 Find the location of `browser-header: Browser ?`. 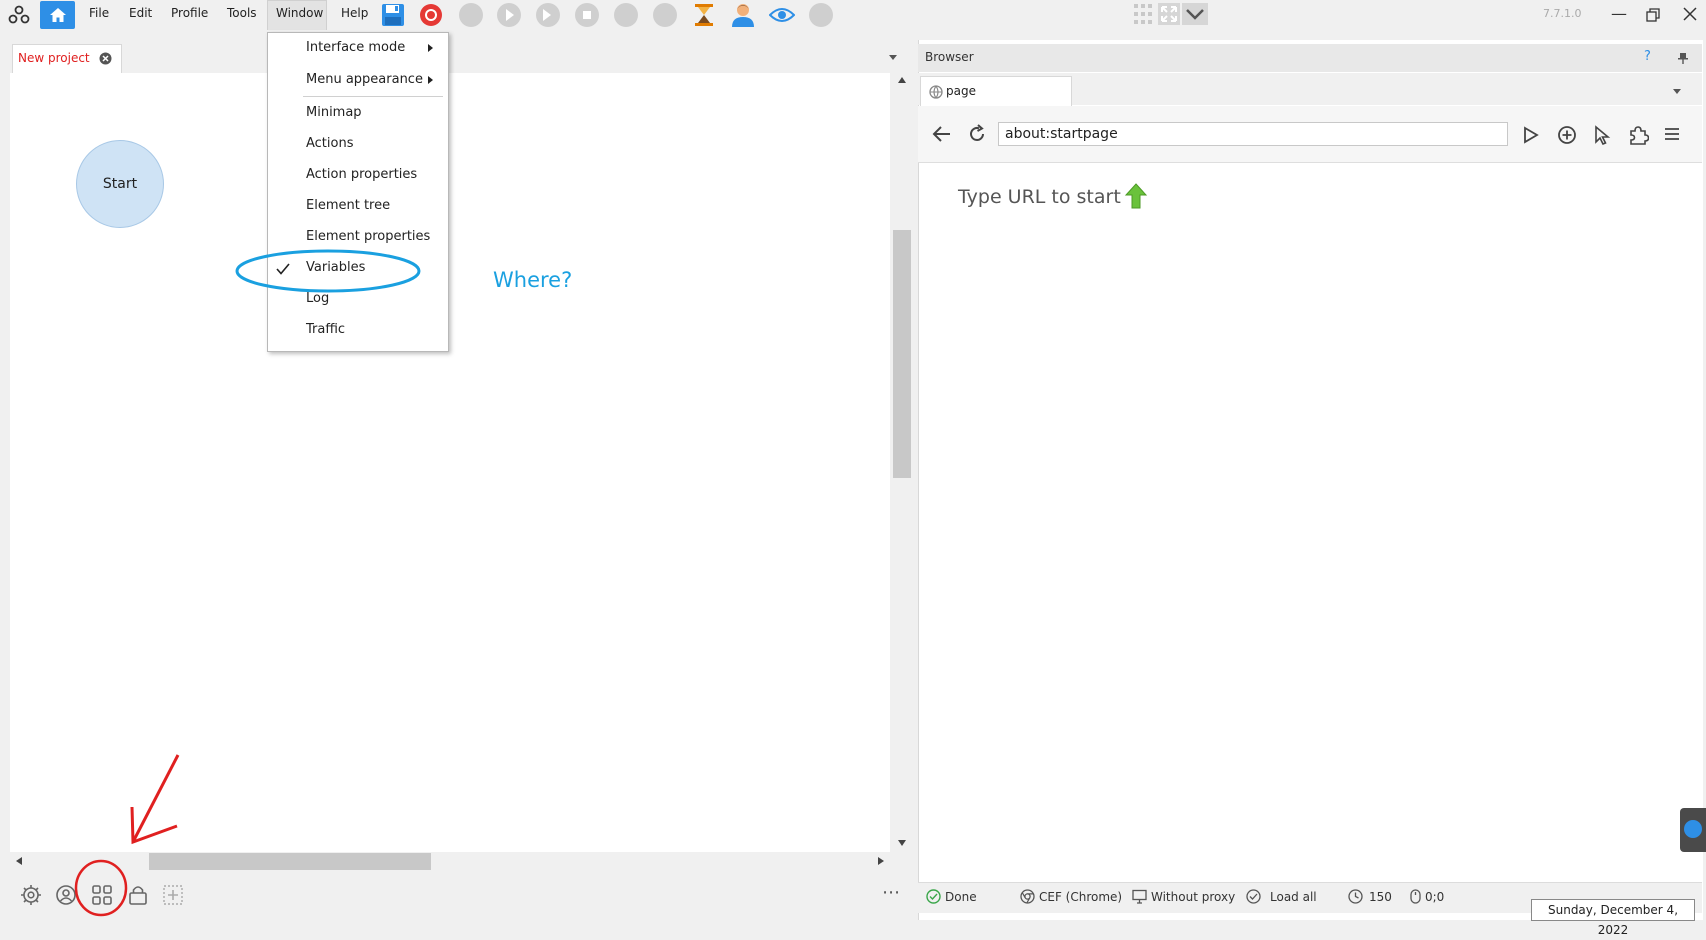

browser-header: Browser ? is located at coordinates (1310, 58).